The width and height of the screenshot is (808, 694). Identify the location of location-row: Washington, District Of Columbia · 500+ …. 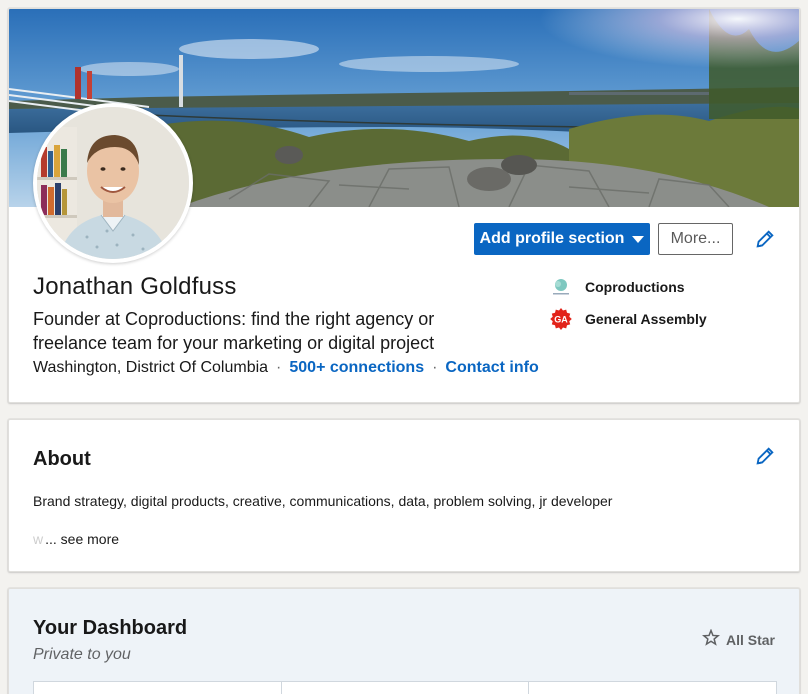
(286, 368).